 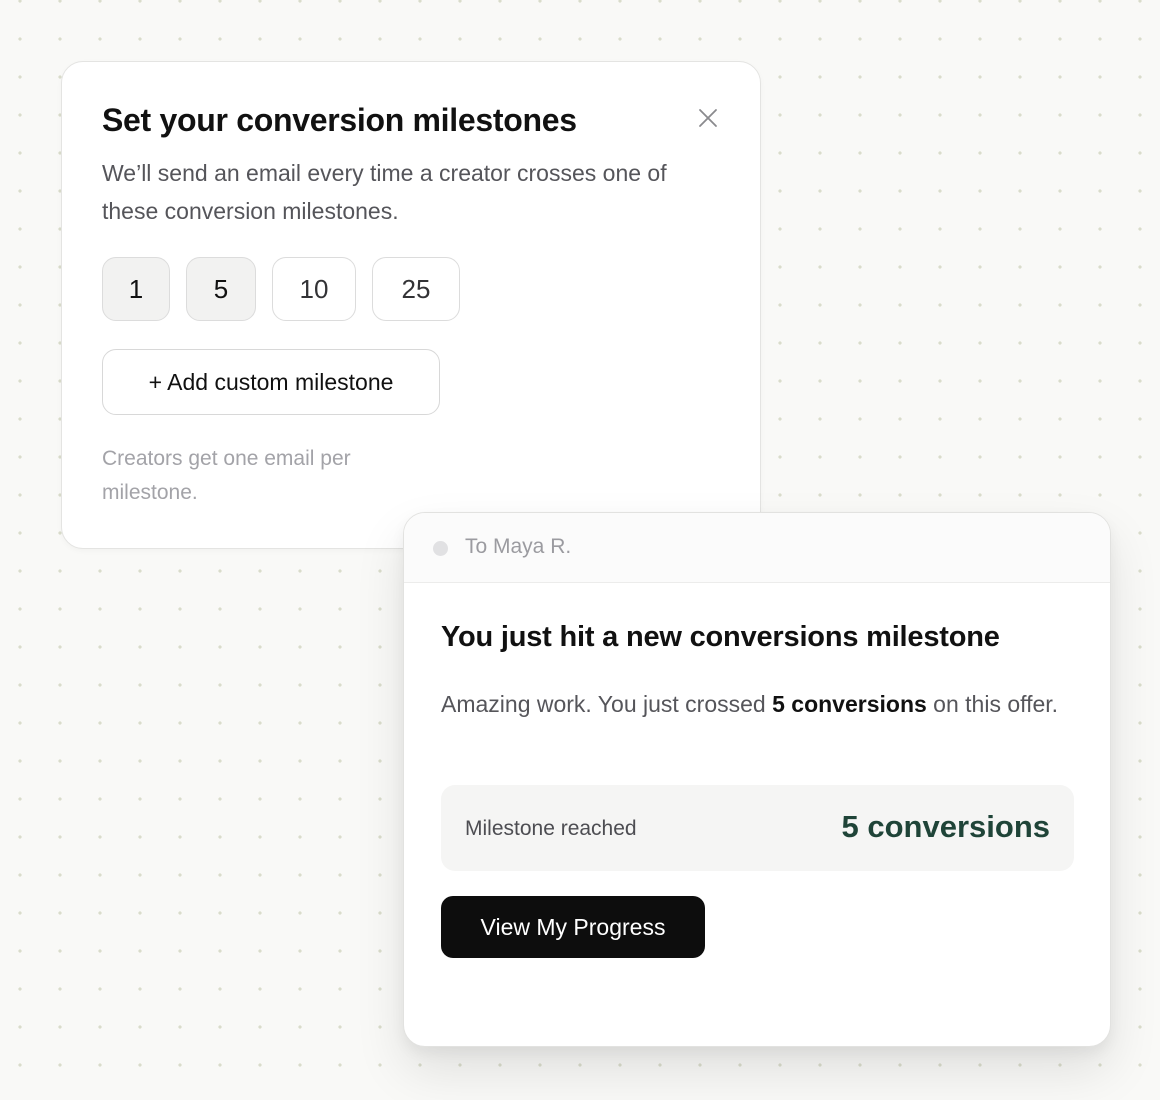 What do you see at coordinates (607, 704) in the screenshot?
I see `email-body-prefix: Amazing work. You just crossed` at bounding box center [607, 704].